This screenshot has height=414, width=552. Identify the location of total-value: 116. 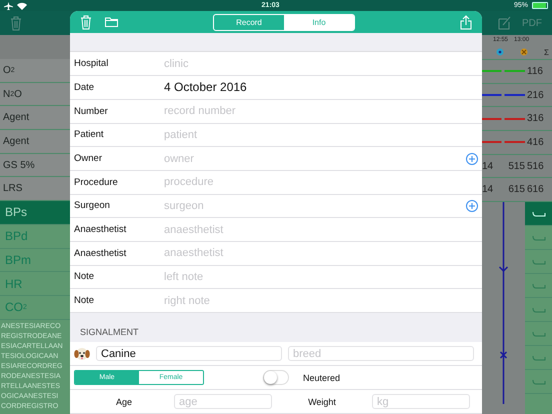
(534, 71).